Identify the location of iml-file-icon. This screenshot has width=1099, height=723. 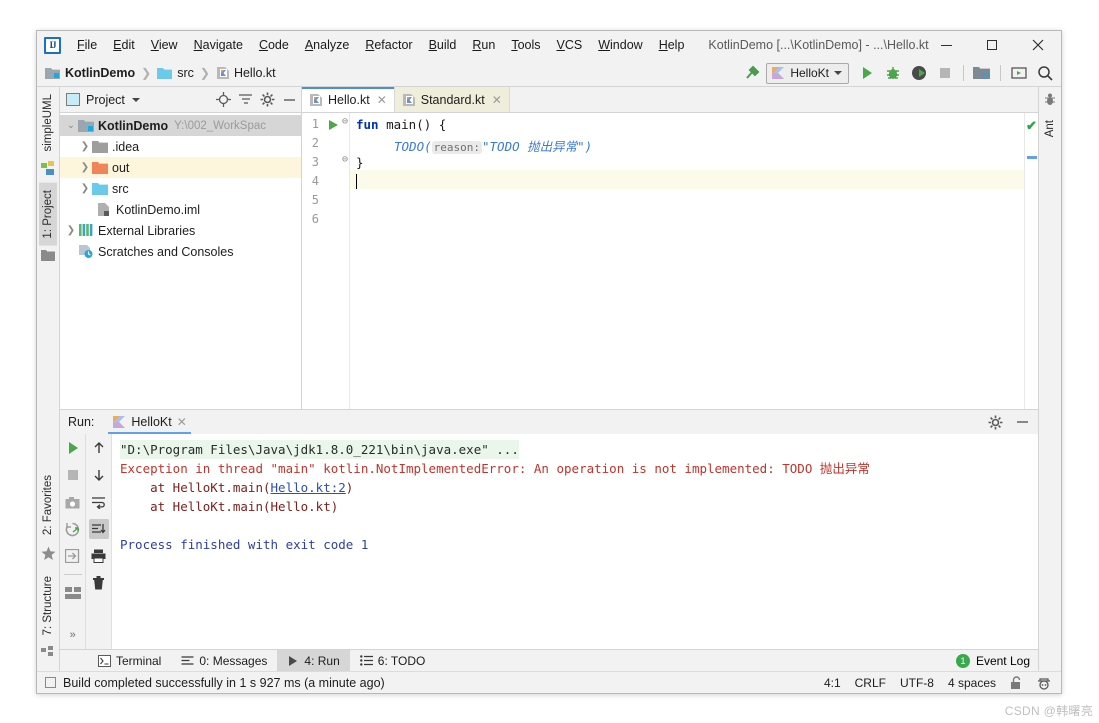
(104, 210).